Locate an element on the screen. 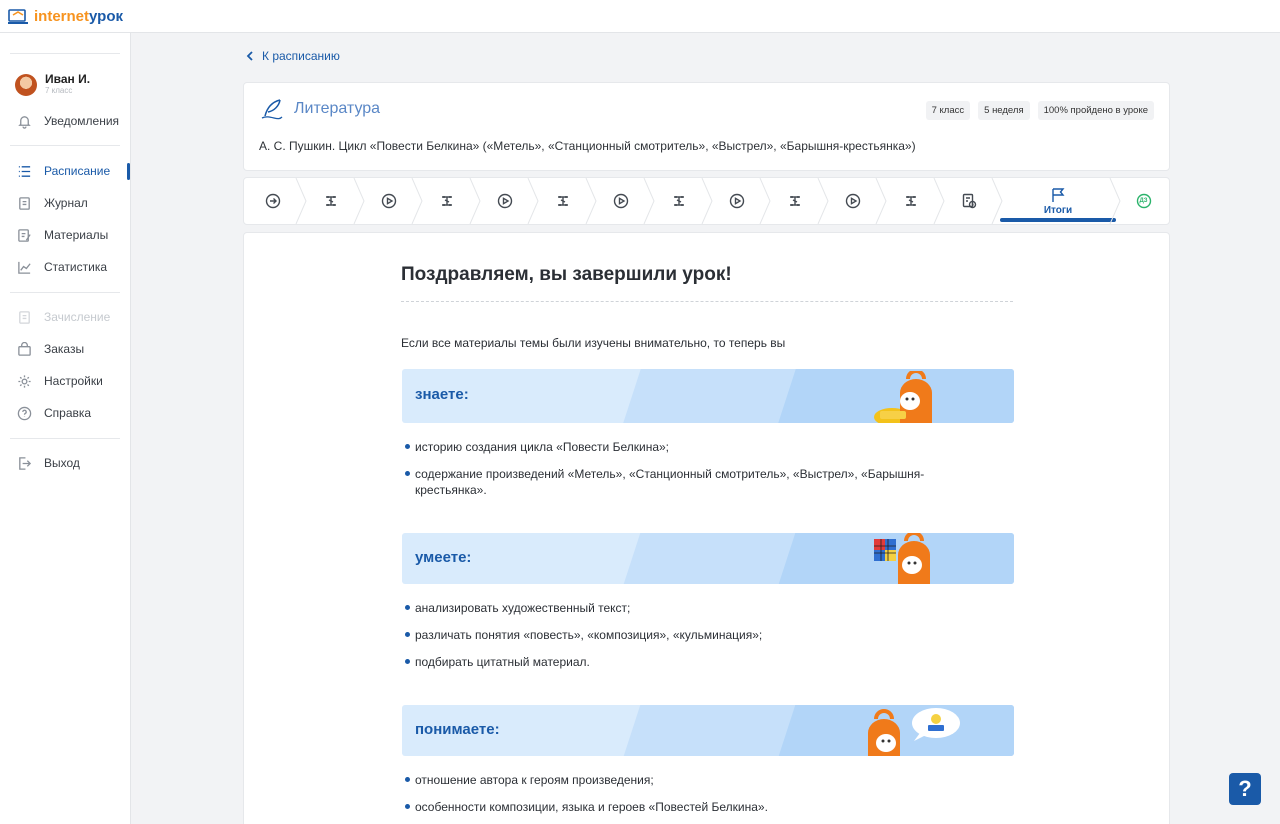 The image size is (1280, 824). grade-badge: 7 класс is located at coordinates (948, 110).